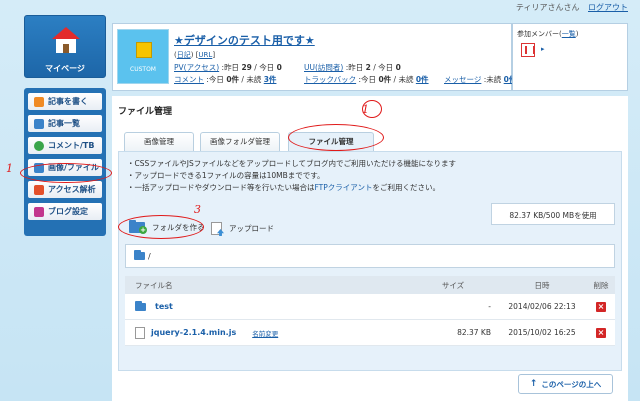  Describe the element at coordinates (140, 332) in the screenshot. I see `file-icon` at that location.